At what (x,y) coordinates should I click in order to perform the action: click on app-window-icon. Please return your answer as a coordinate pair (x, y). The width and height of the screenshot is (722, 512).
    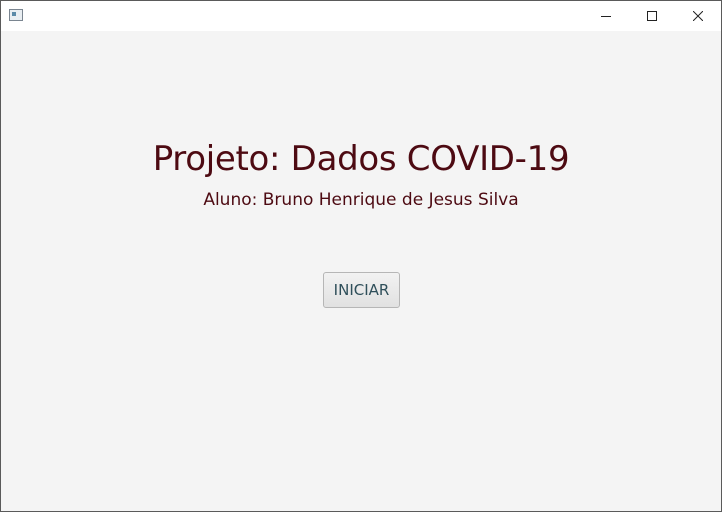
    Looking at the image, I should click on (16, 15).